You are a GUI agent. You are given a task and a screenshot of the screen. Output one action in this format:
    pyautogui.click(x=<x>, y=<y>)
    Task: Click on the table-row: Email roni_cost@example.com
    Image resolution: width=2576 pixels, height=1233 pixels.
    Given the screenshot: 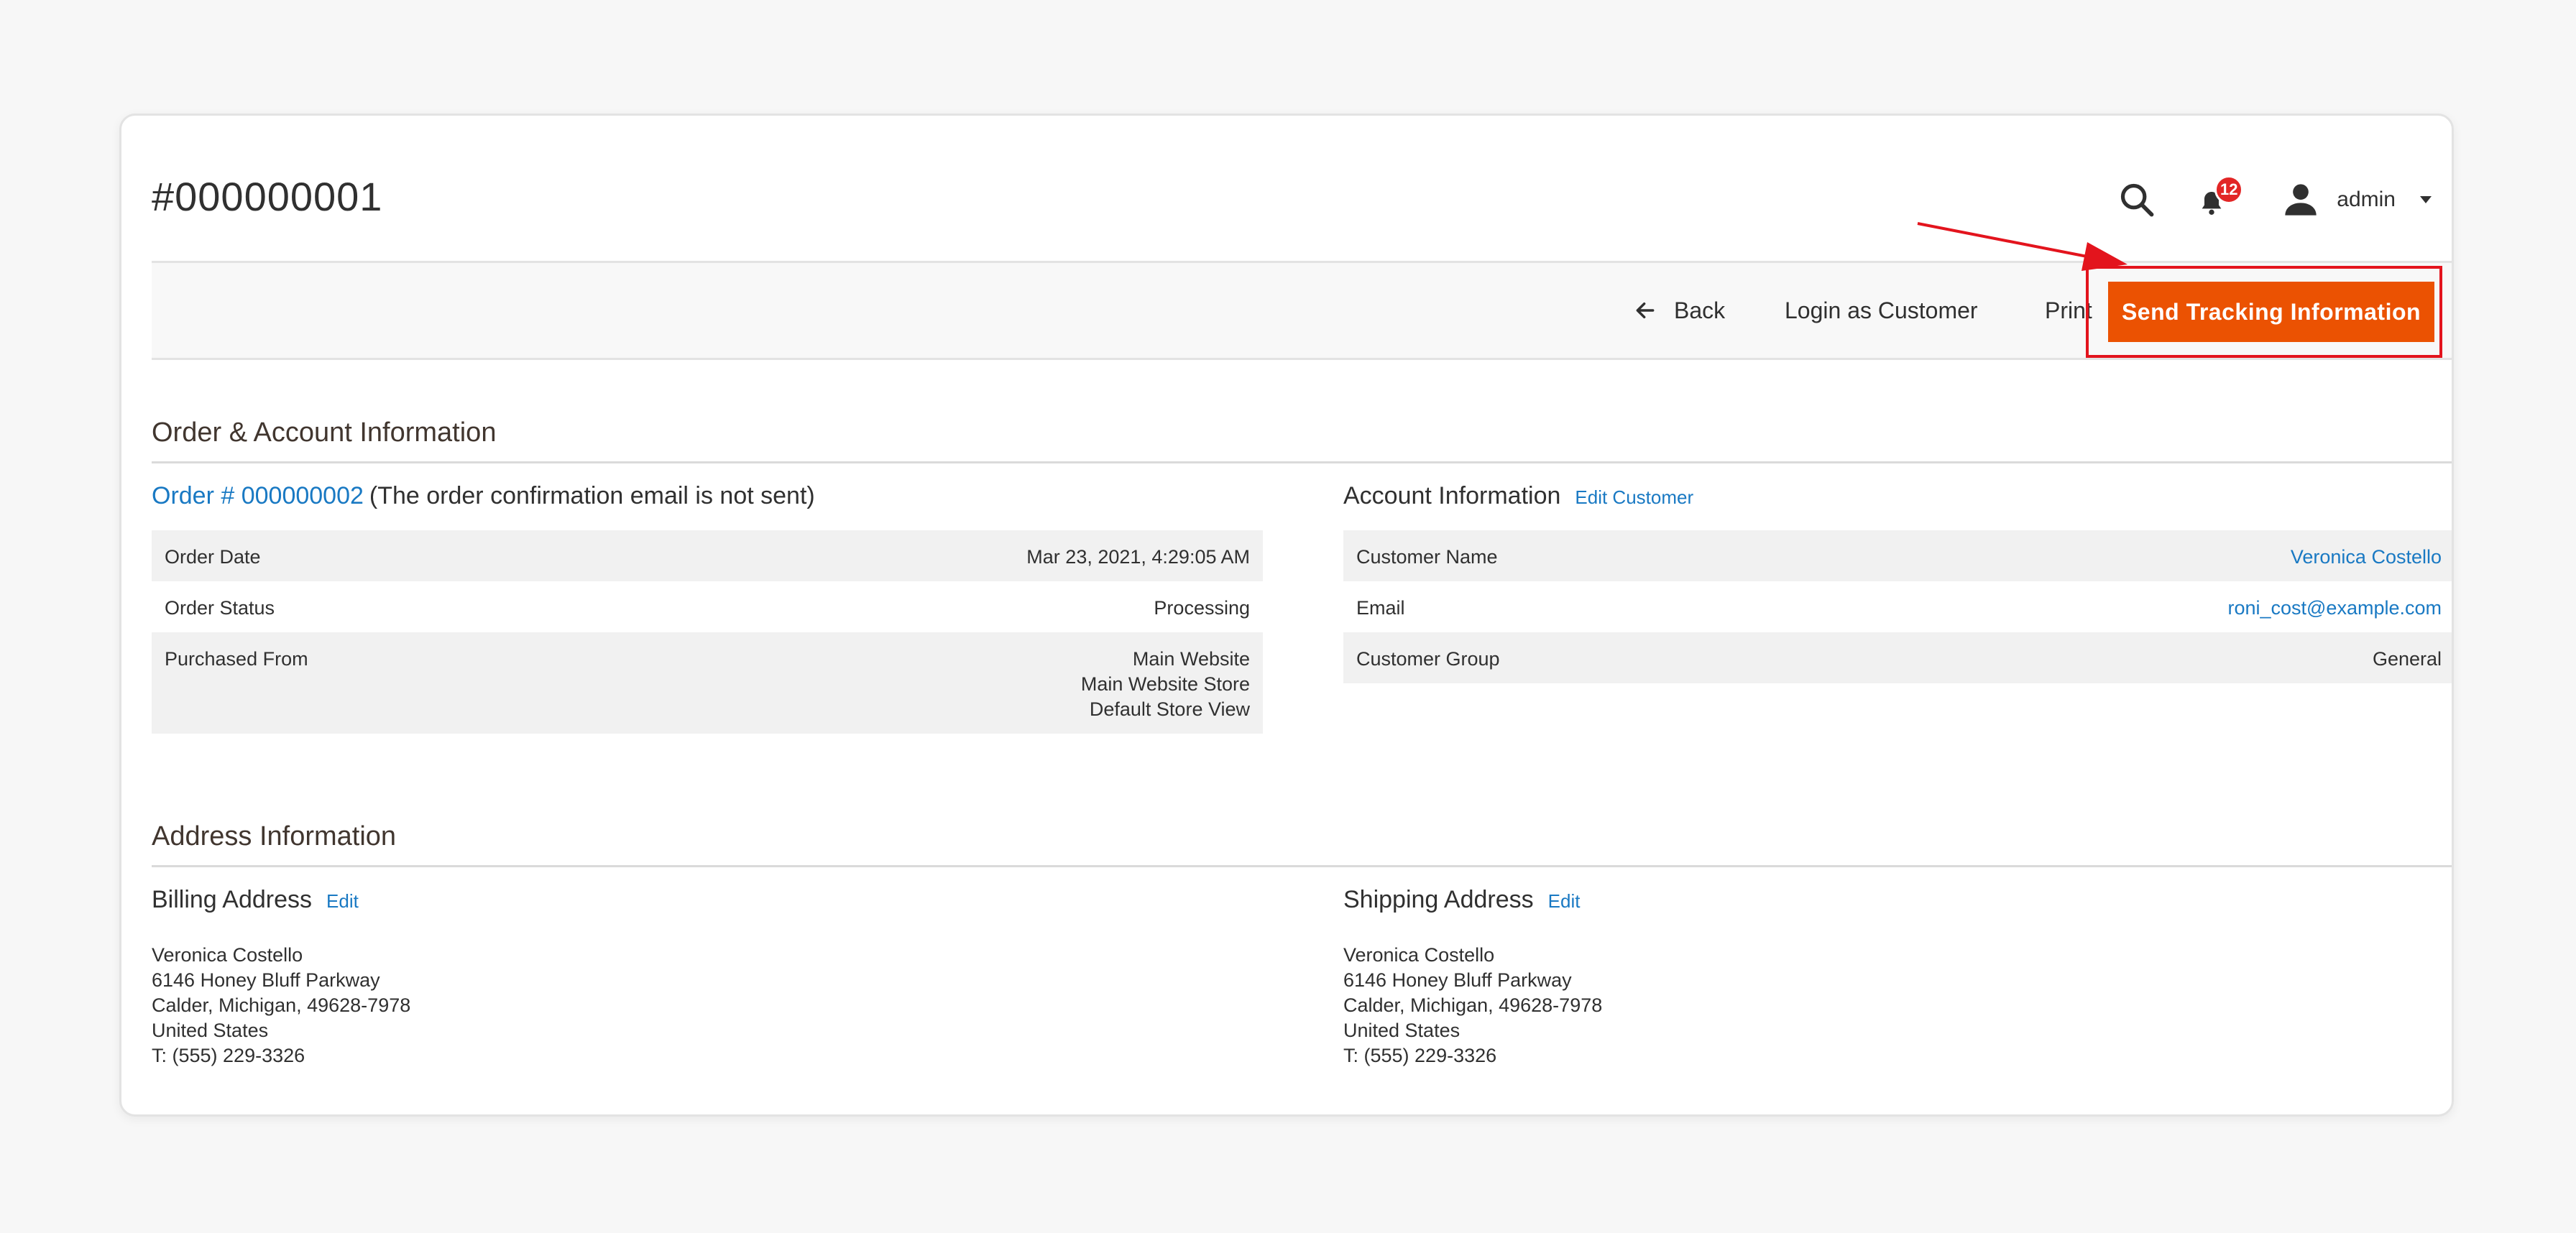 What is the action you would take?
    pyautogui.click(x=1897, y=607)
    